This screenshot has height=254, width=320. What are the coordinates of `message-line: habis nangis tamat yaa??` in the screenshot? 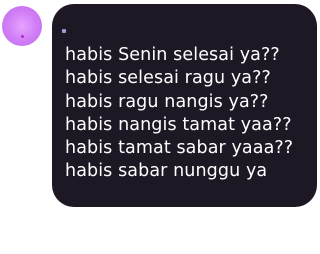 It's located at (178, 124).